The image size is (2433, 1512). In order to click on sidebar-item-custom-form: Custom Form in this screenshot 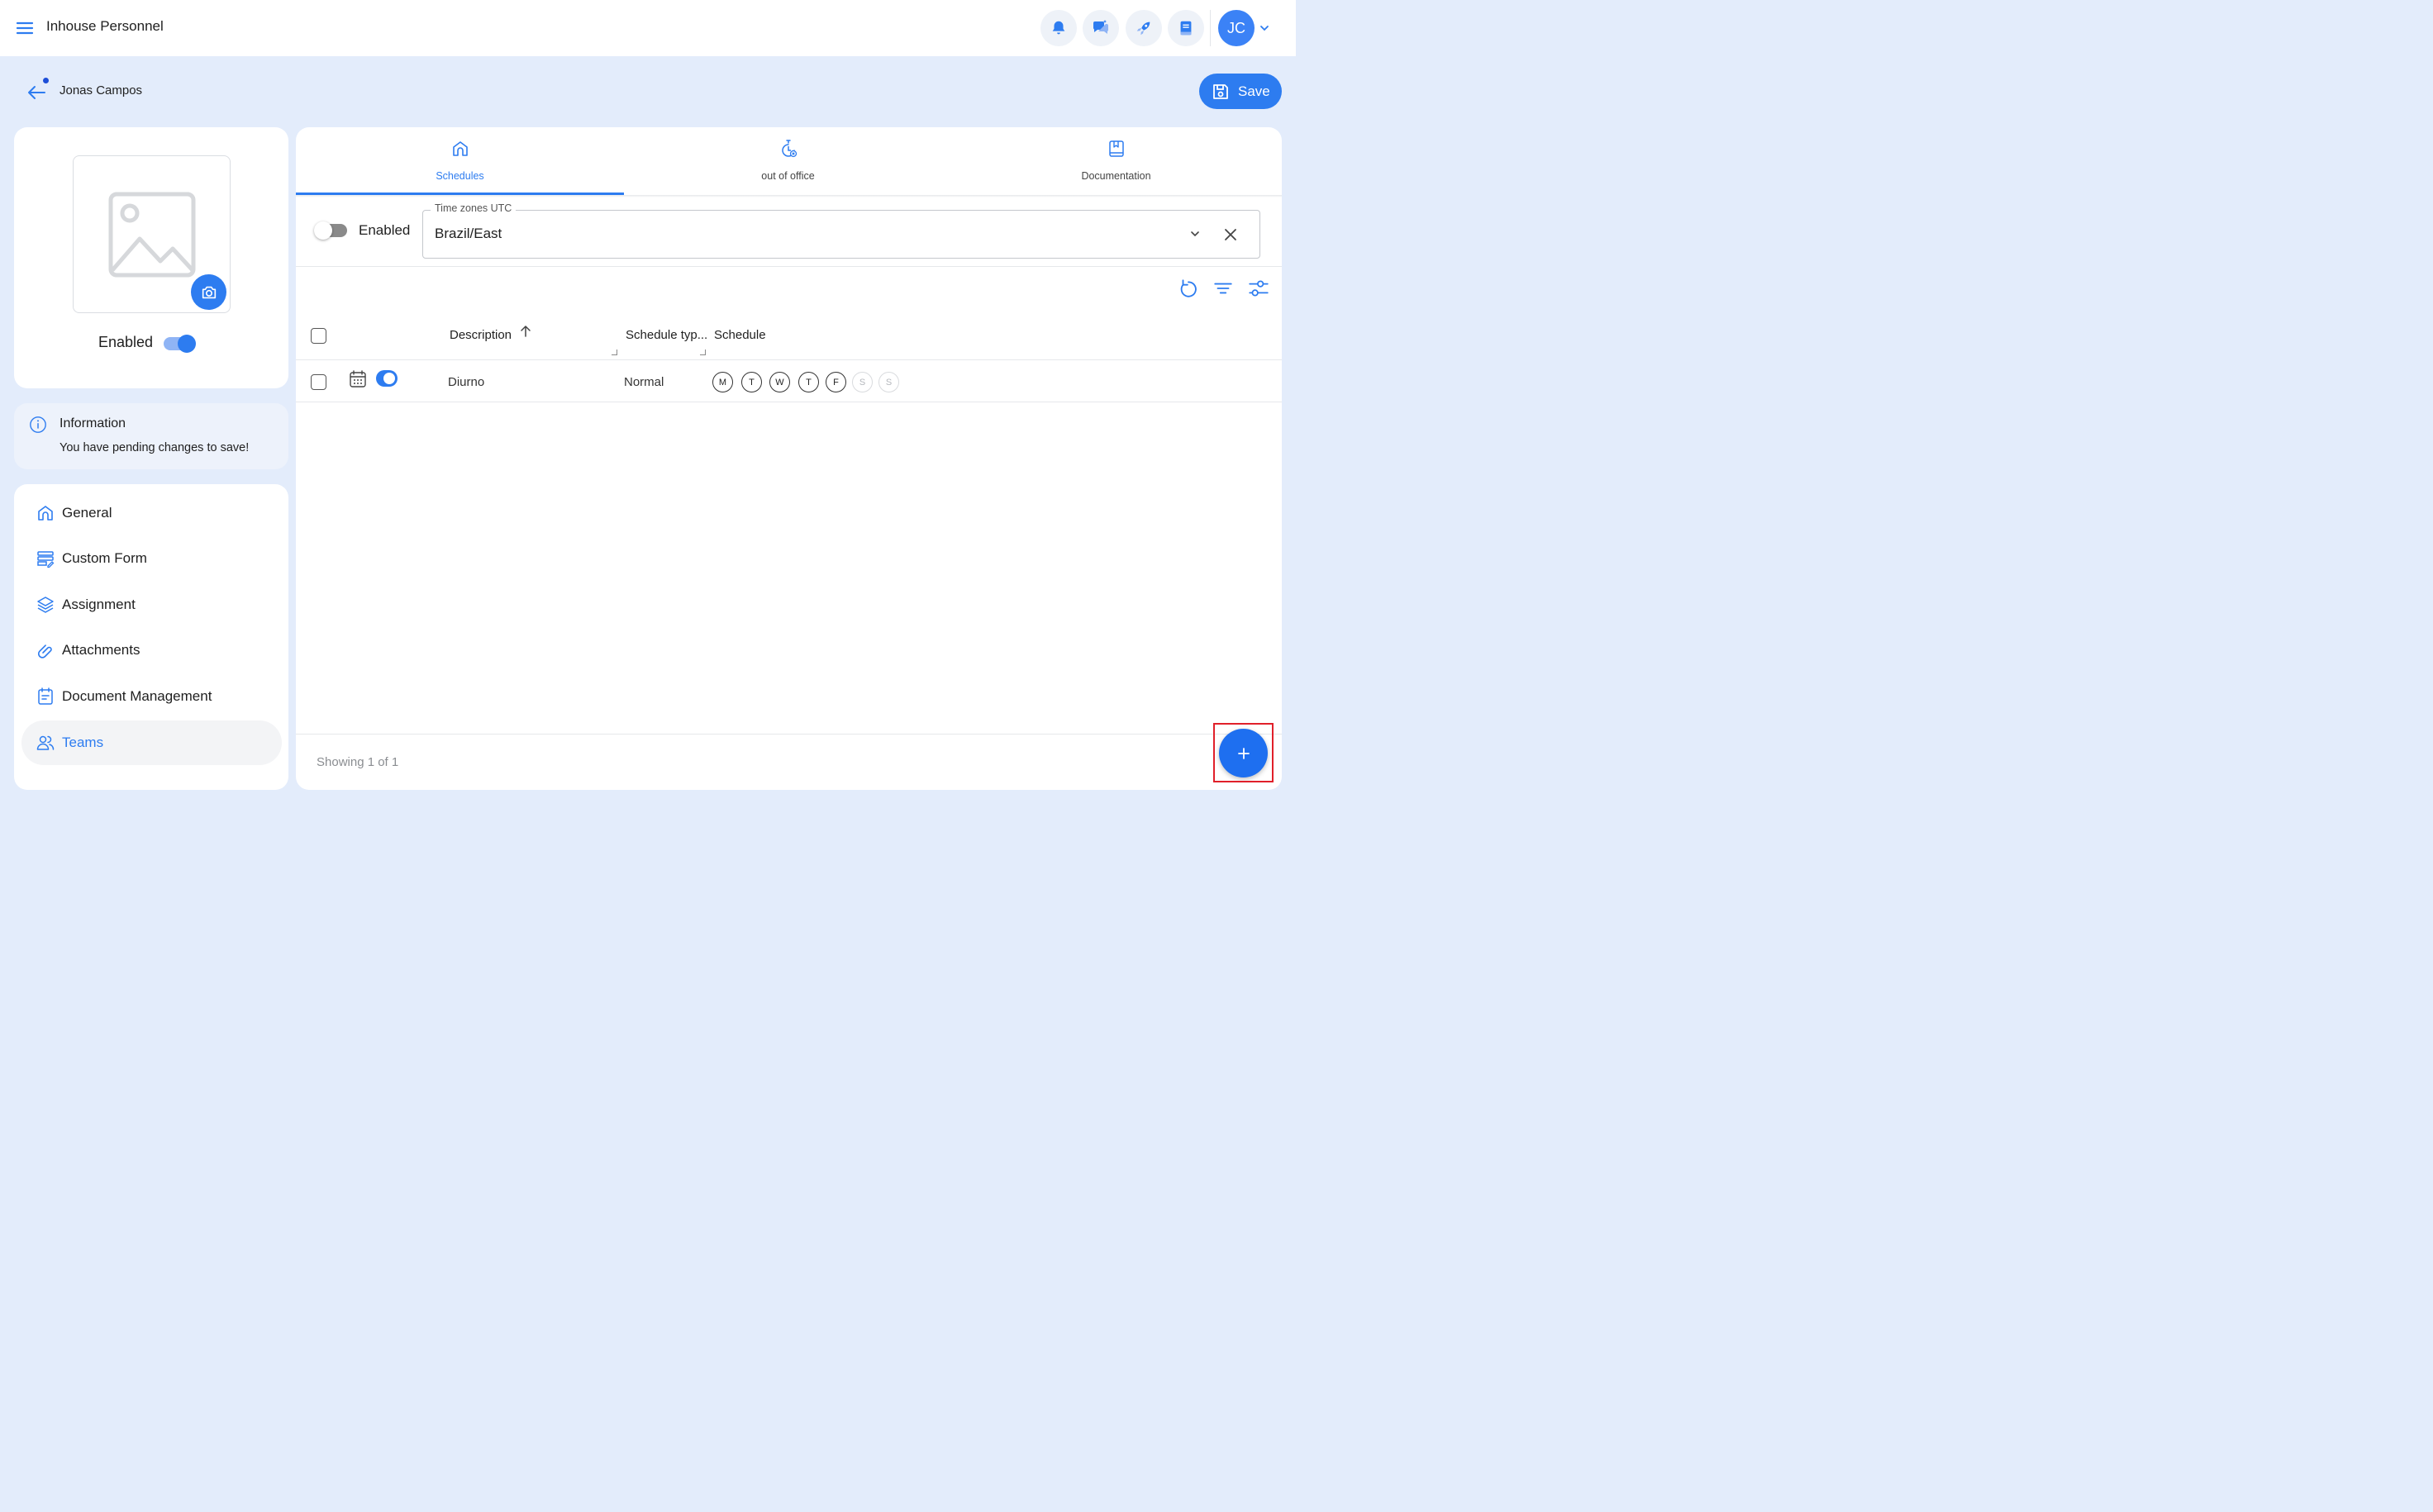, I will do `click(151, 558)`.